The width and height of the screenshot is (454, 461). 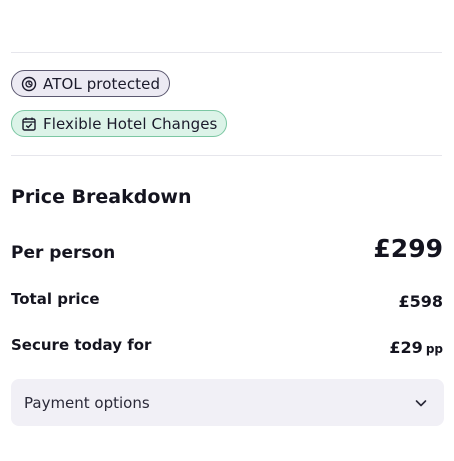 I want to click on flexible-hotel-changes-badge: Flexible Hotel Changes, so click(x=119, y=123).